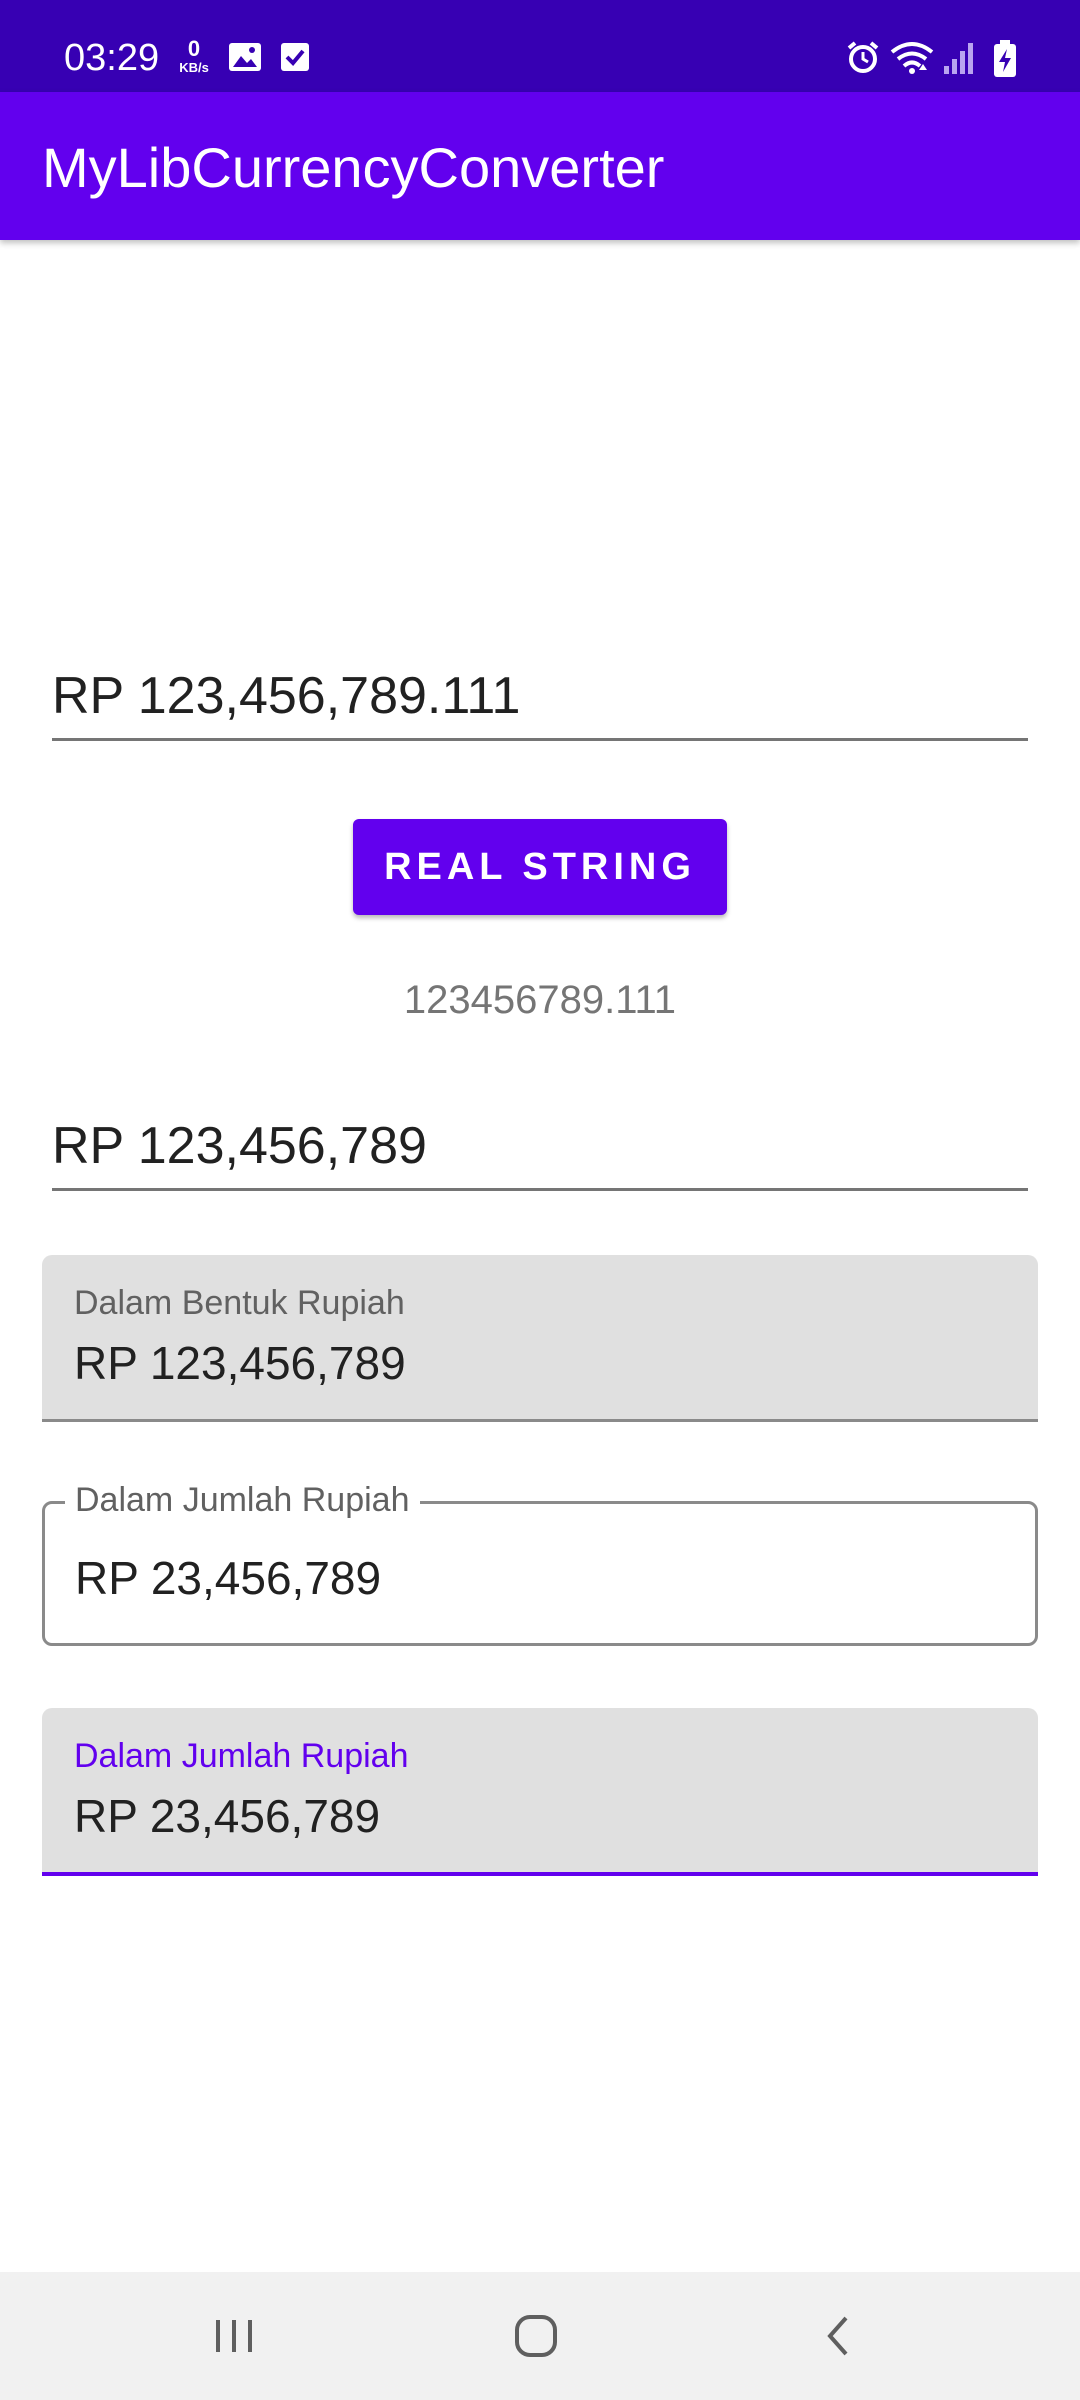 The width and height of the screenshot is (1080, 2400). Describe the element at coordinates (228, 1578) in the screenshot. I see `rupiah-amount-outlined-value: RP 23,456,789` at that location.